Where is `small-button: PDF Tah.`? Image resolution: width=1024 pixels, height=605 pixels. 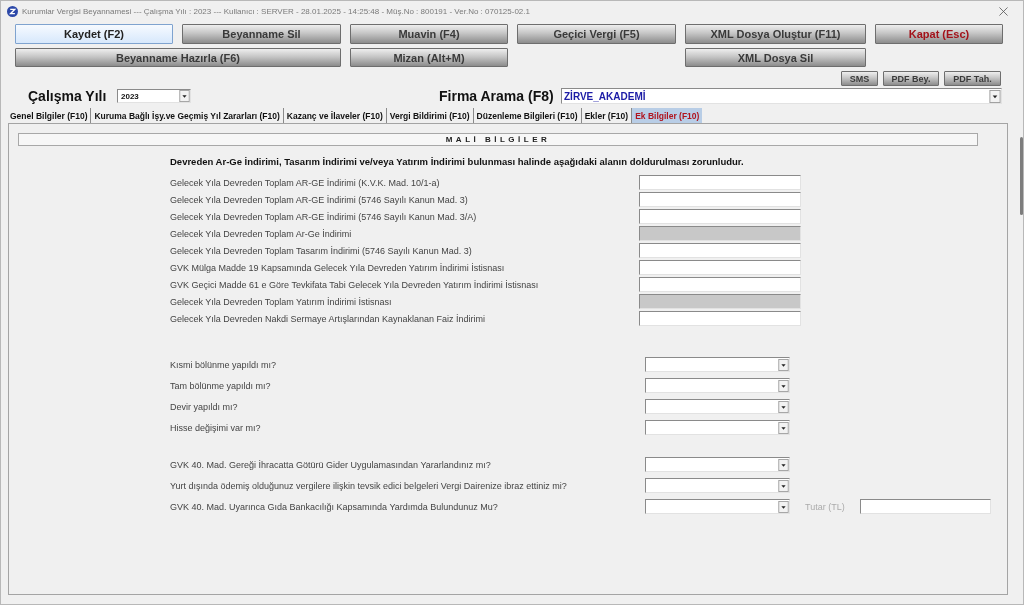
small-button: PDF Tah. is located at coordinates (972, 78).